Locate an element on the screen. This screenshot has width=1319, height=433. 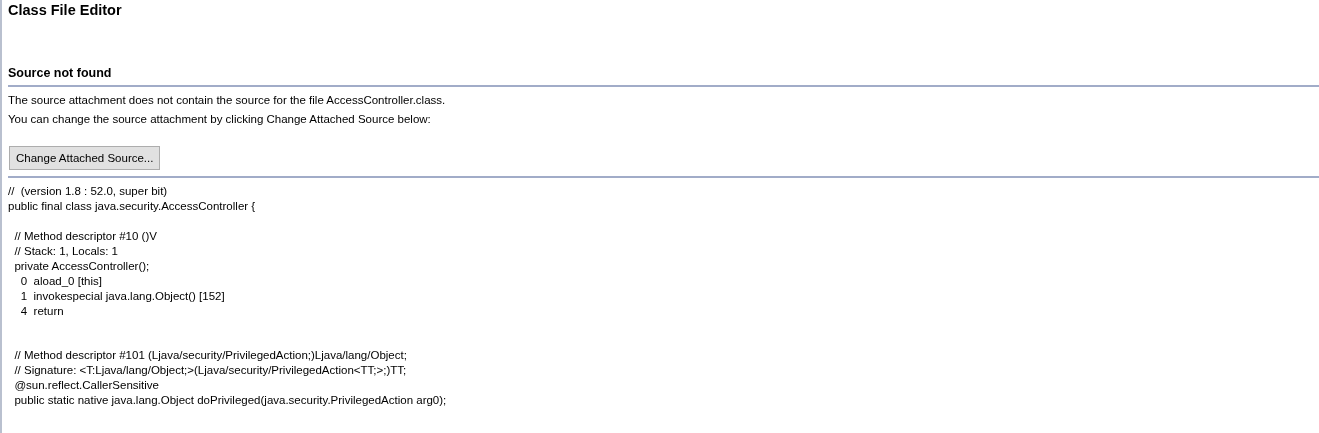
message-text: The source attachment does not contain the source for the file AccessController.class. is located at coordinates (227, 100).